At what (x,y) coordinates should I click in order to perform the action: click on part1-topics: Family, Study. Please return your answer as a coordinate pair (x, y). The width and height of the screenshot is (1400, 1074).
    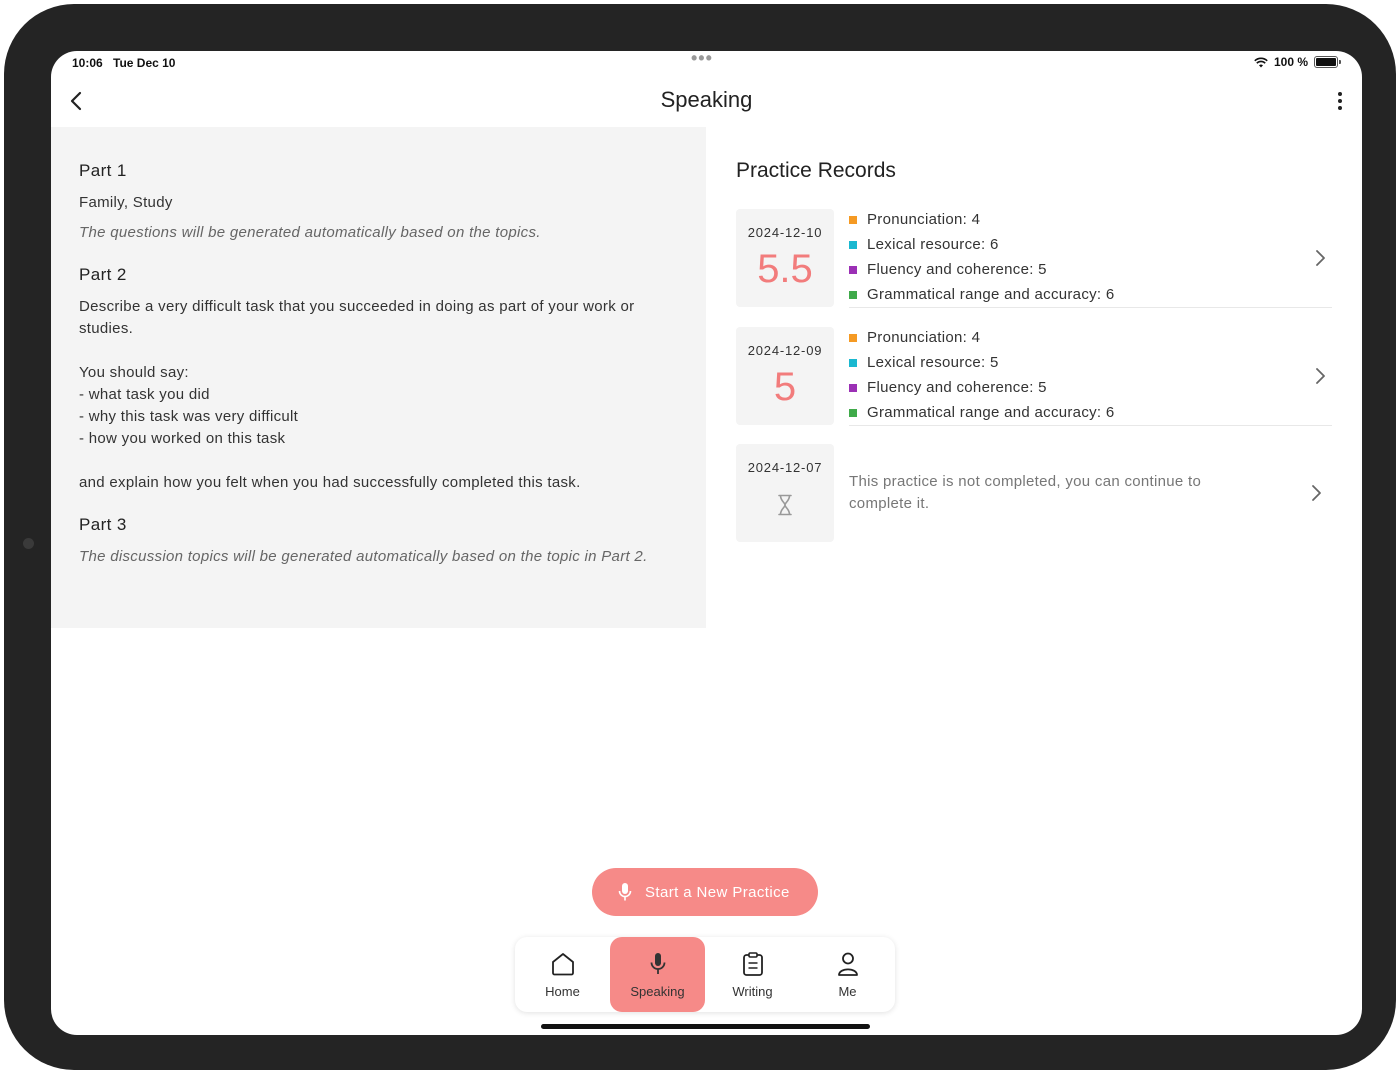
    Looking at the image, I should click on (126, 202).